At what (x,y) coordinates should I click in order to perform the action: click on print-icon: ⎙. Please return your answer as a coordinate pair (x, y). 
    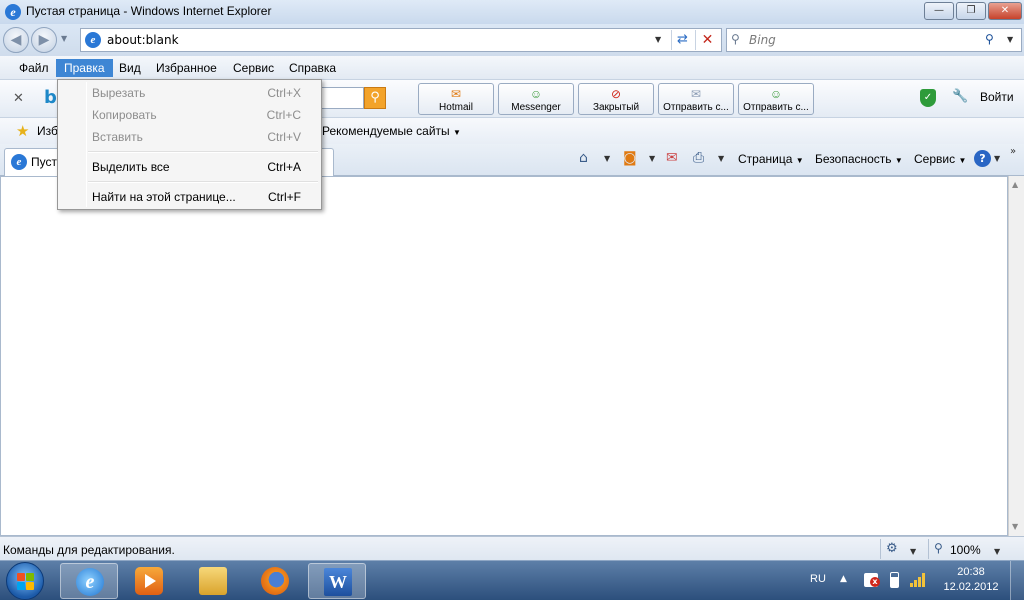
    Looking at the image, I should click on (698, 158).